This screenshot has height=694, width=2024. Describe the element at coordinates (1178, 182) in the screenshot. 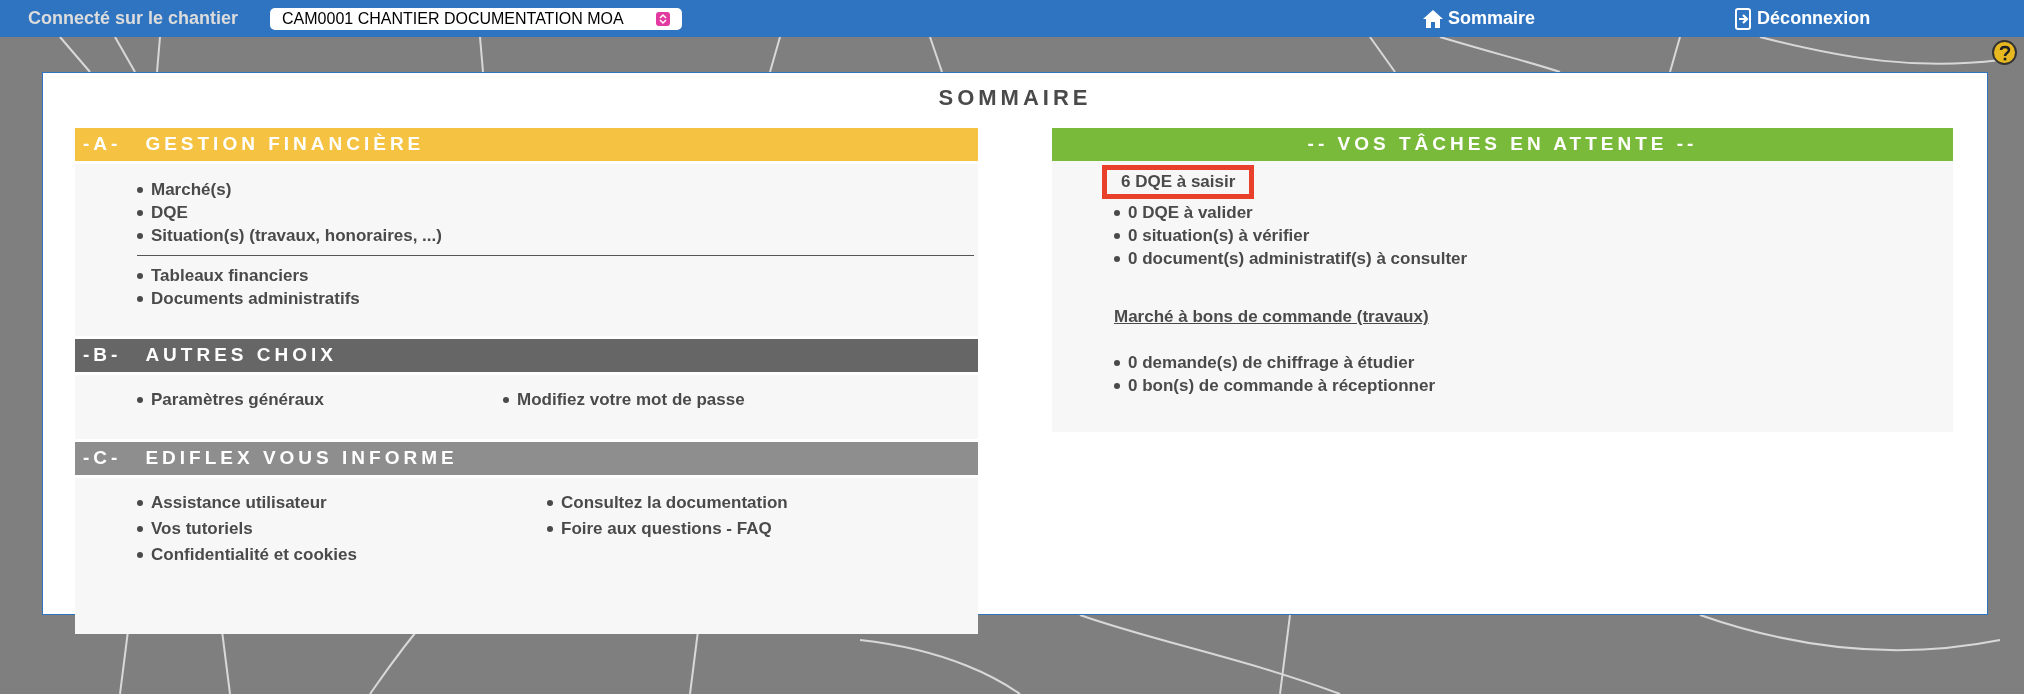

I see `task-link: 6 DQE à saisir` at that location.